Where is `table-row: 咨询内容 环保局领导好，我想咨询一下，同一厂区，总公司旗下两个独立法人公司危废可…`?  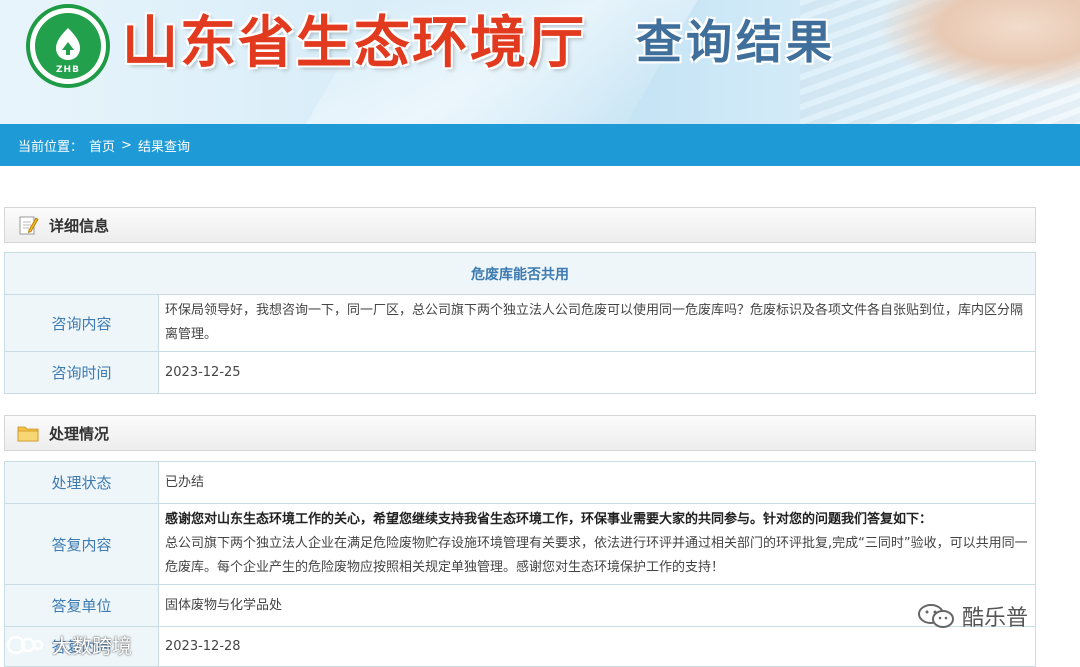 table-row: 咨询内容 环保局领导好，我想咨询一下，同一厂区，总公司旗下两个独立法人公司危废可… is located at coordinates (520, 323).